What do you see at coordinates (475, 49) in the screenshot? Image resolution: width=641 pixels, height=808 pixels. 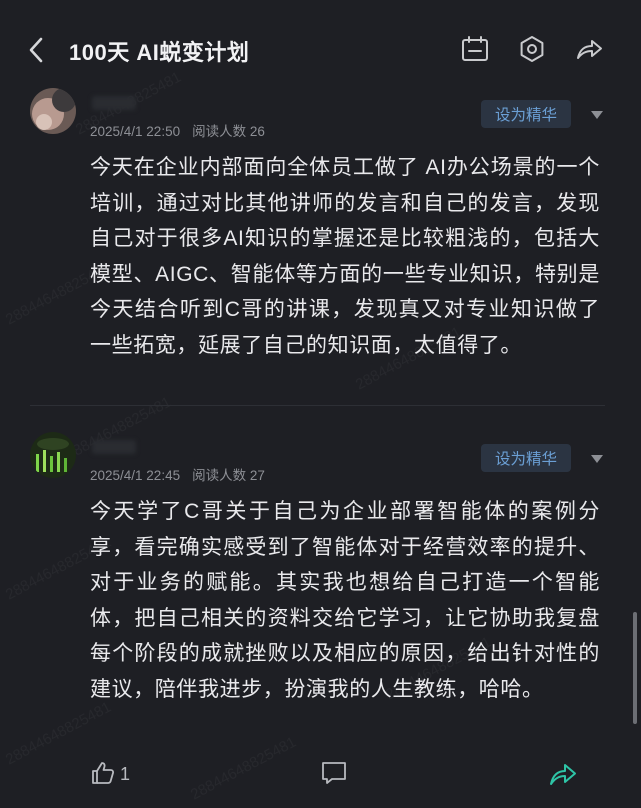 I see `calendar-icon` at bounding box center [475, 49].